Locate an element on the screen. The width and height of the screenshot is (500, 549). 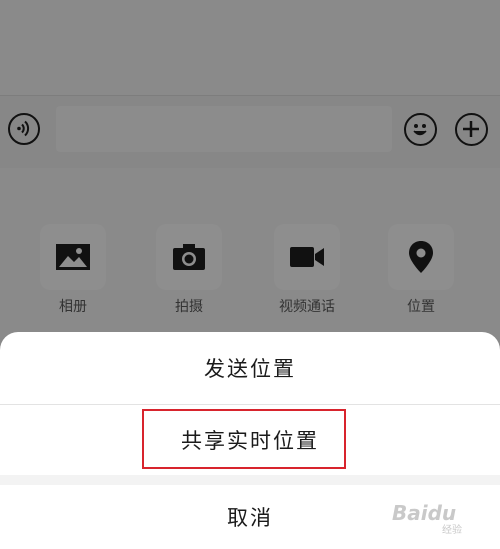
tool-location-tile is located at coordinates (421, 257).